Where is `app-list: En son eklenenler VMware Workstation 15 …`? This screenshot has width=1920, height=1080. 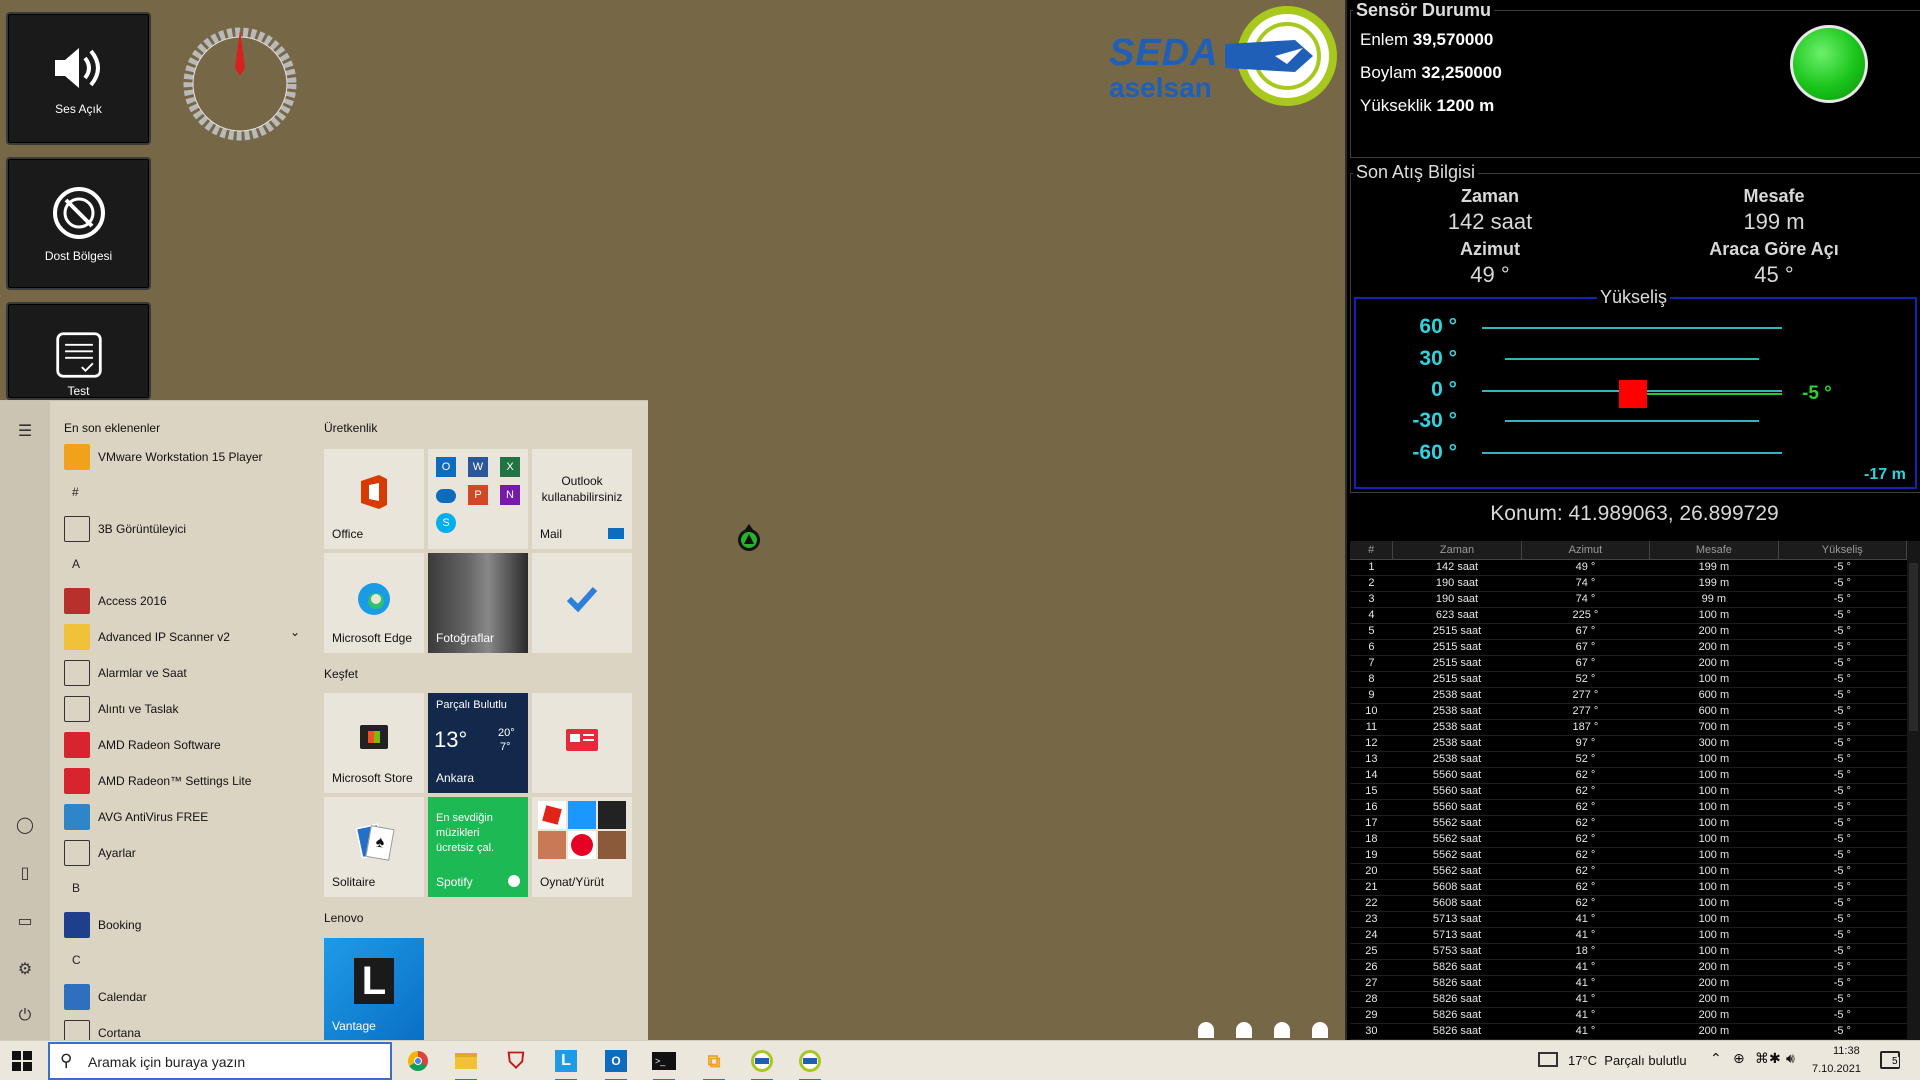 app-list: En son eklenenler VMware Workstation 15 … is located at coordinates (180, 721).